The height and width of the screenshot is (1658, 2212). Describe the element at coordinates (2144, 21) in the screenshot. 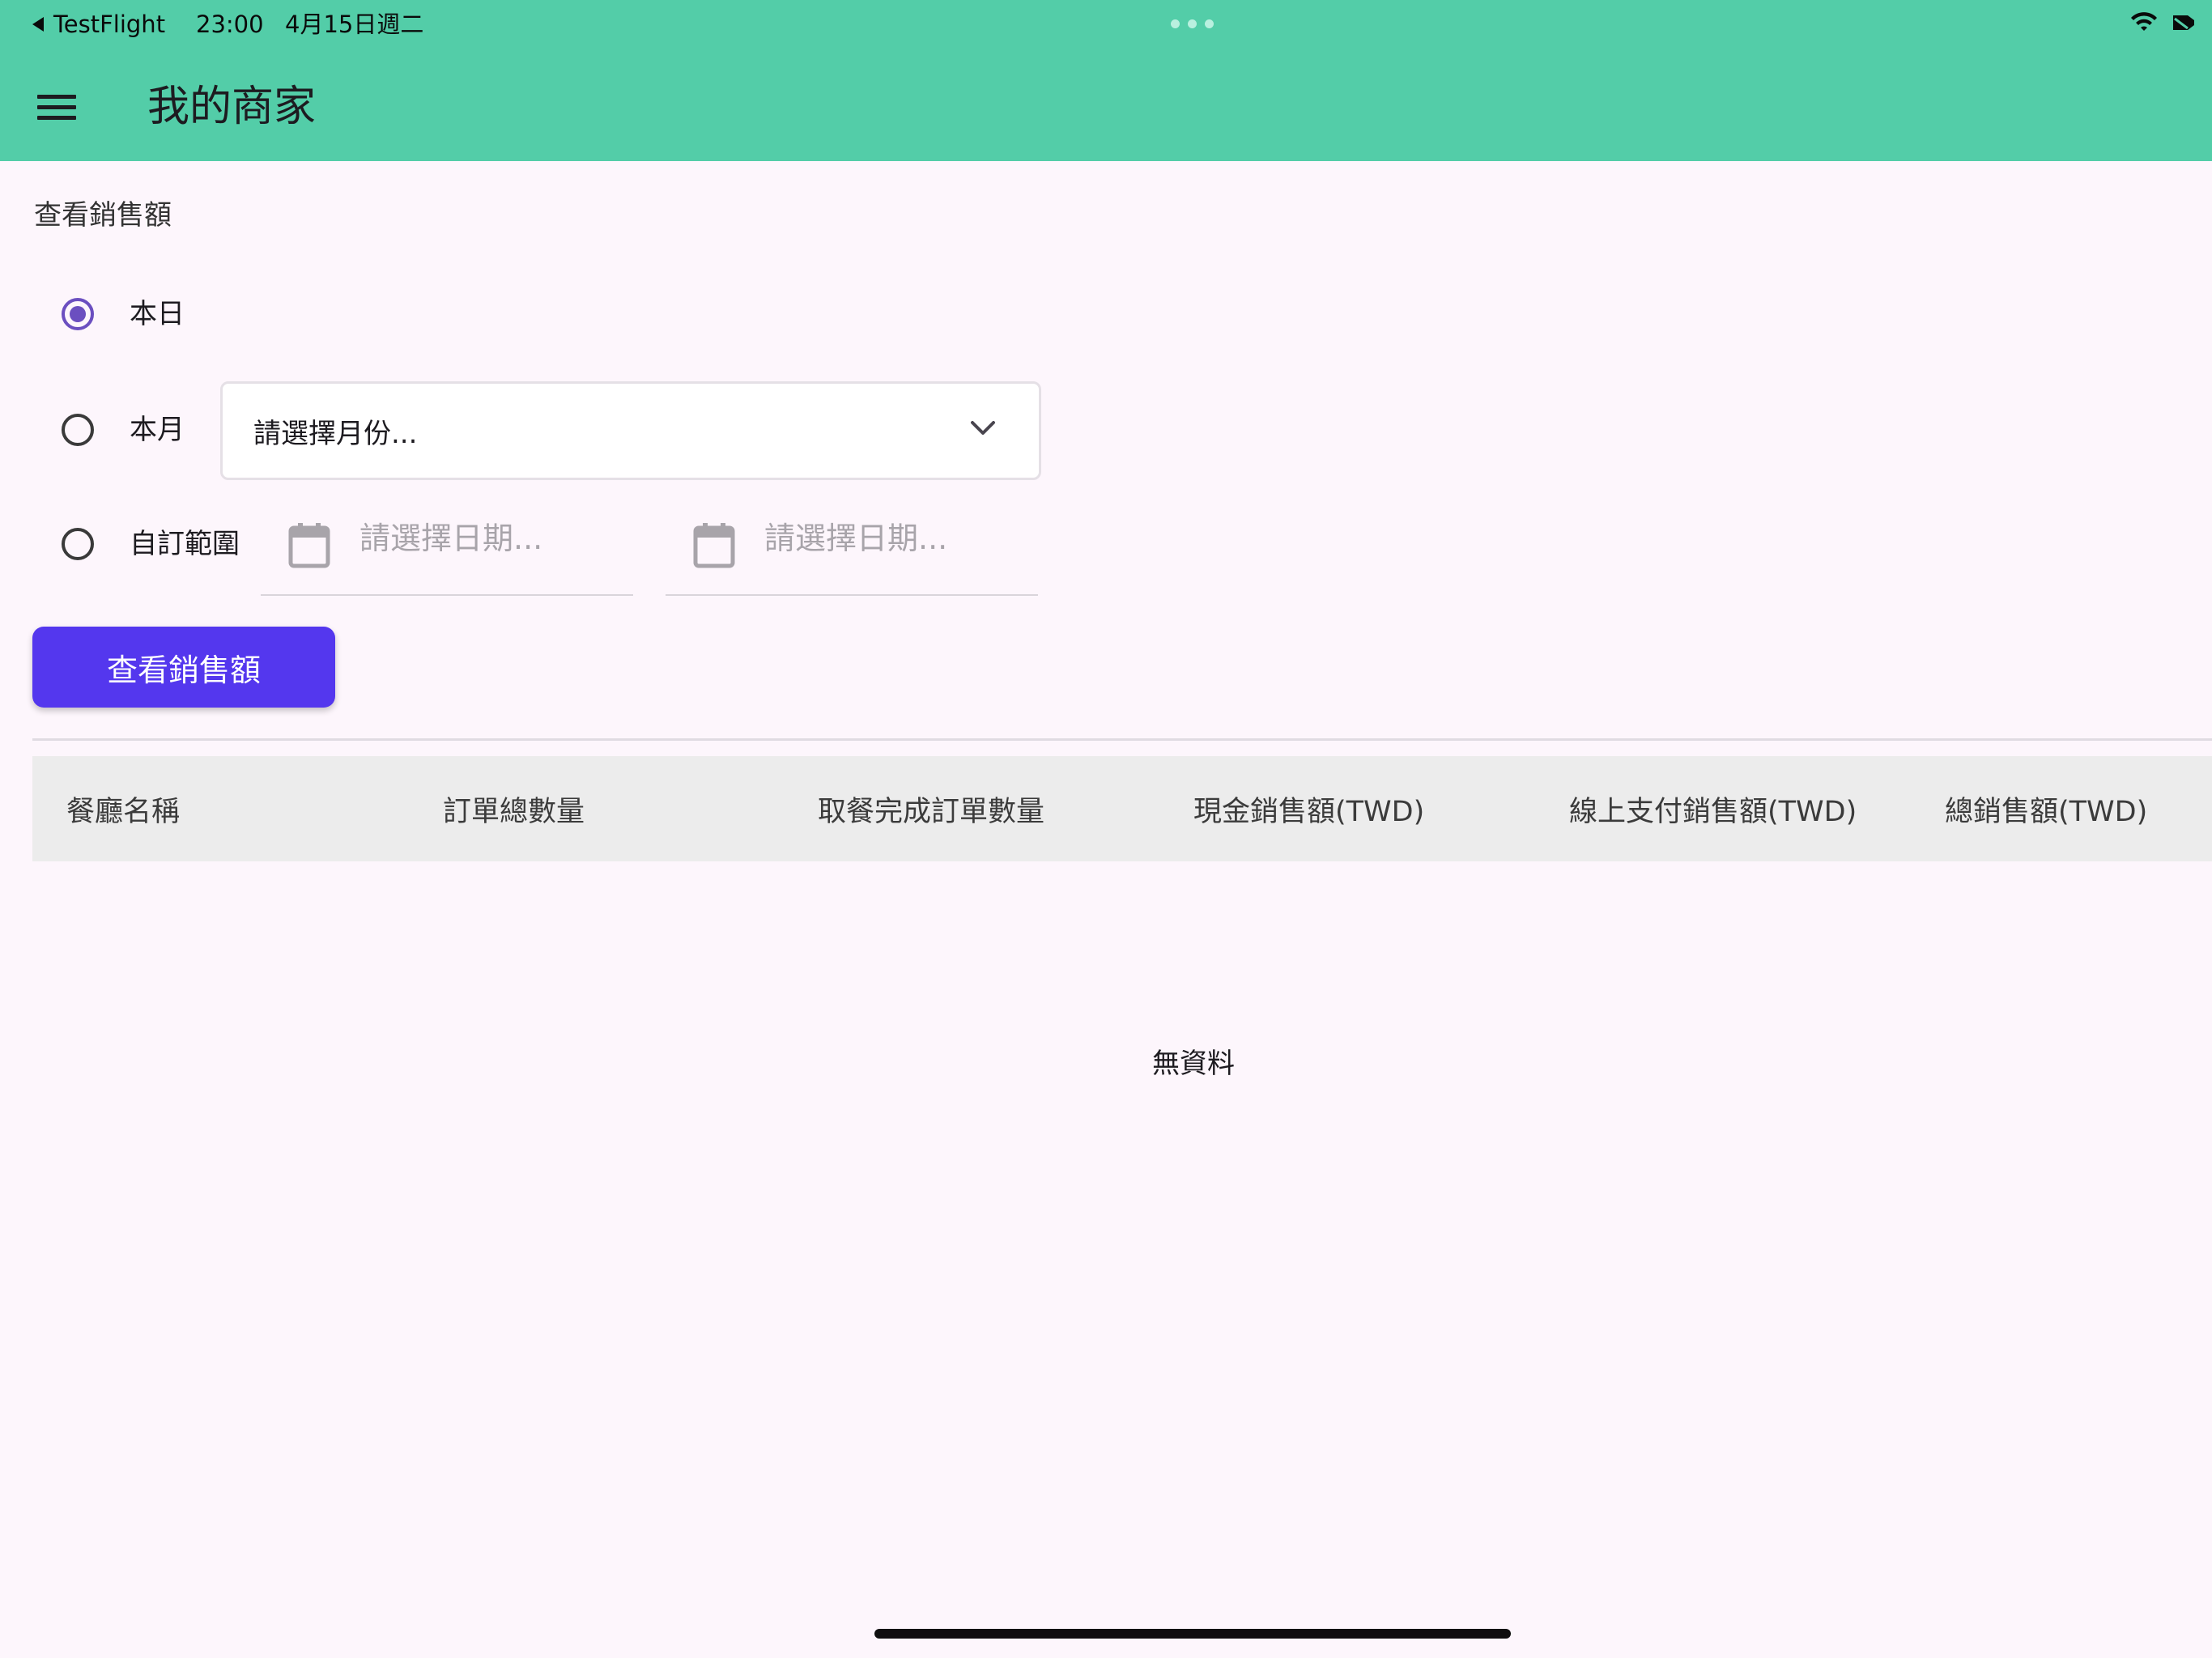

I see `wifi-icon` at that location.